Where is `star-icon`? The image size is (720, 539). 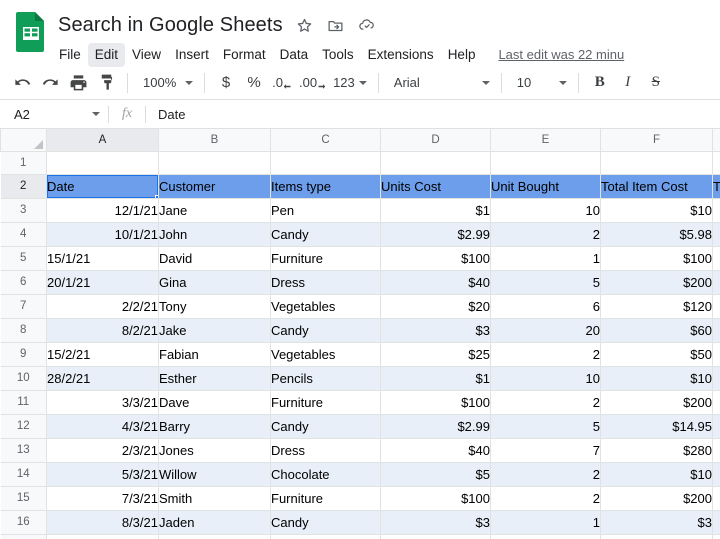 star-icon is located at coordinates (305, 25).